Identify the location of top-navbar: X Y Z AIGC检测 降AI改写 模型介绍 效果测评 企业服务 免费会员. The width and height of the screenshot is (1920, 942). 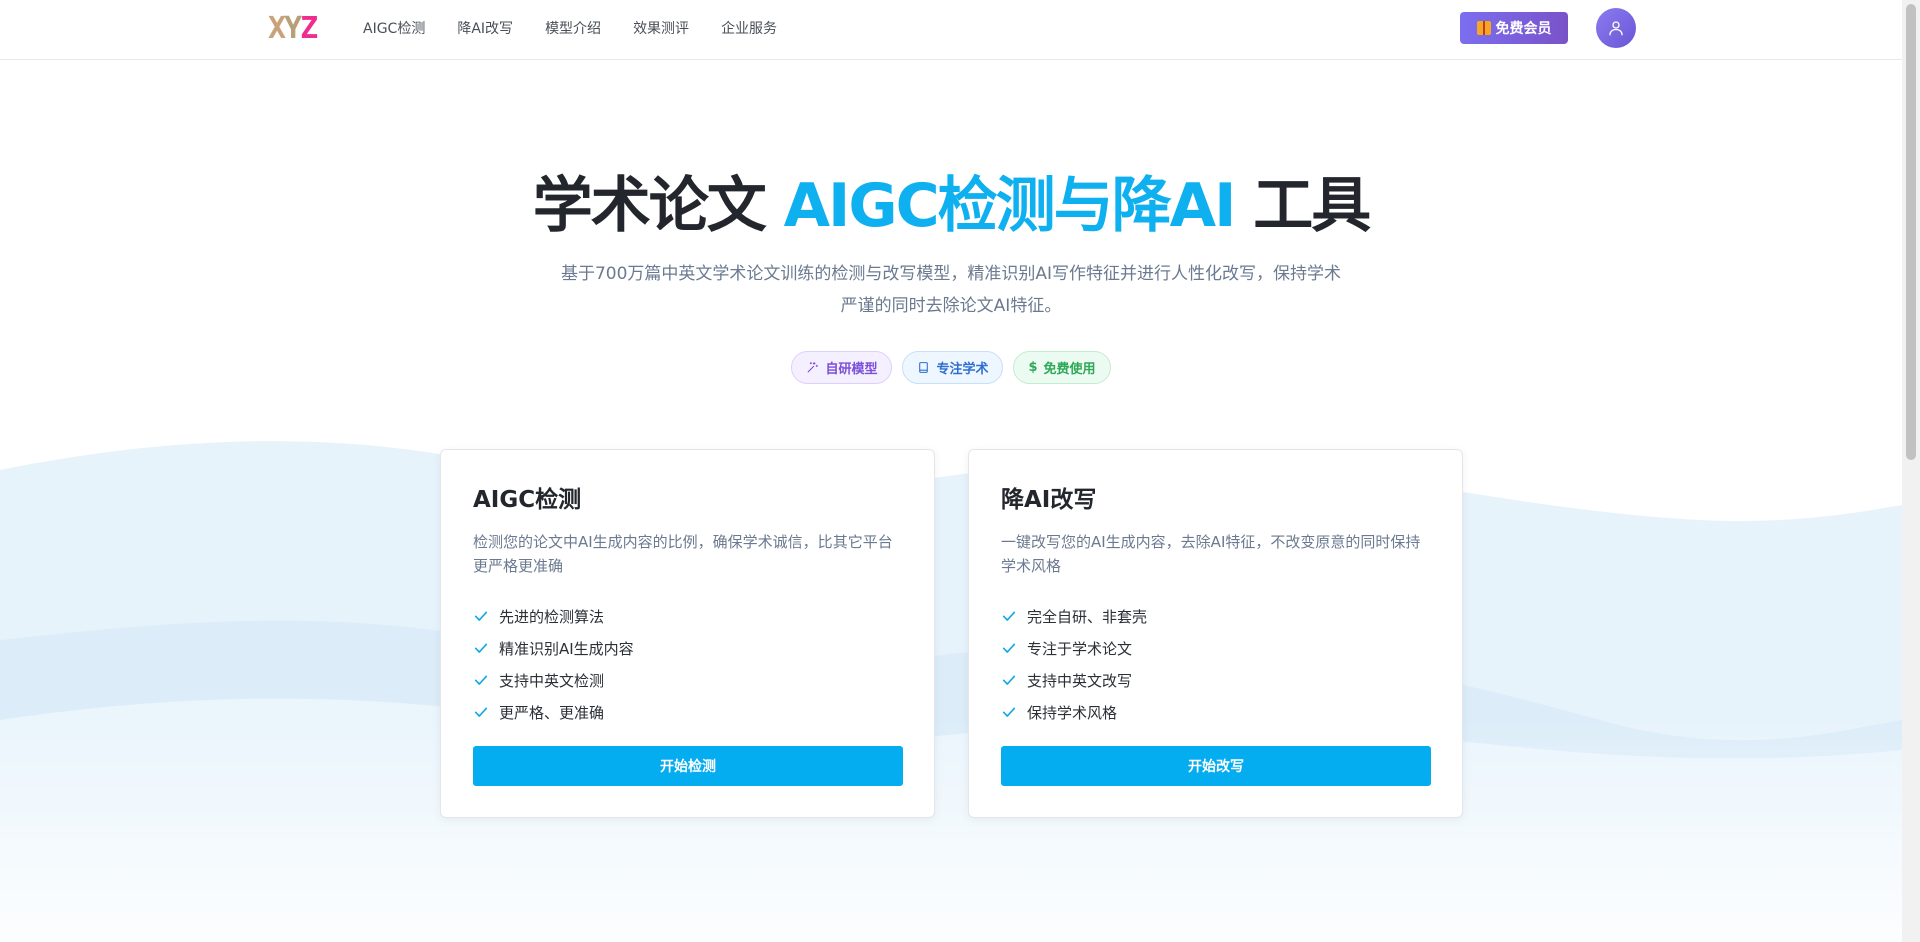
(951, 30).